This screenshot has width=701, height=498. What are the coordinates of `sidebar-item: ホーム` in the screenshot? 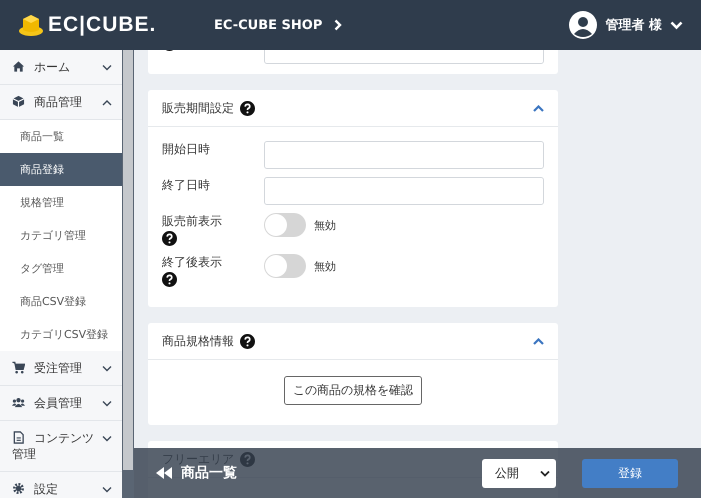 It's located at (61, 67).